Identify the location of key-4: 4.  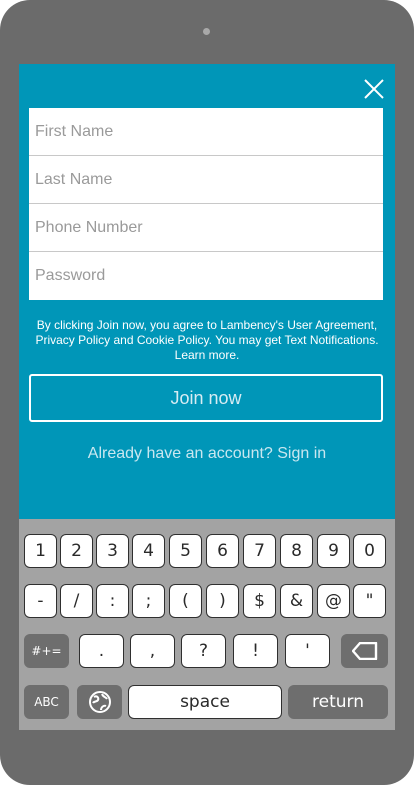
(148, 551).